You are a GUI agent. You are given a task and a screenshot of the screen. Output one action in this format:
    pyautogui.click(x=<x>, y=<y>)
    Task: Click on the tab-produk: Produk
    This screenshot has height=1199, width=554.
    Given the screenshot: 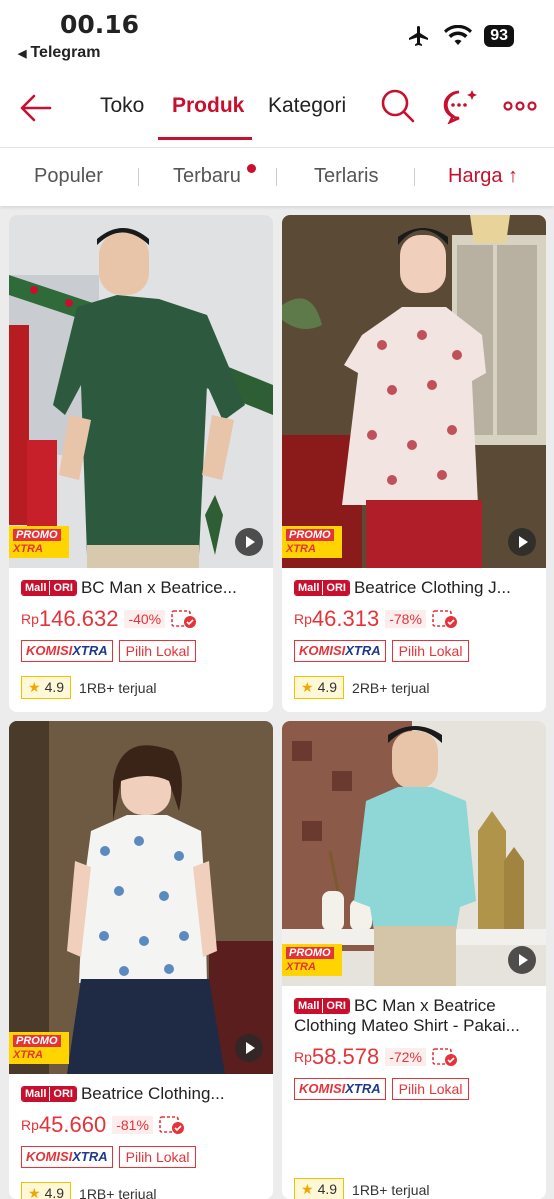 What is the action you would take?
    pyautogui.click(x=208, y=106)
    